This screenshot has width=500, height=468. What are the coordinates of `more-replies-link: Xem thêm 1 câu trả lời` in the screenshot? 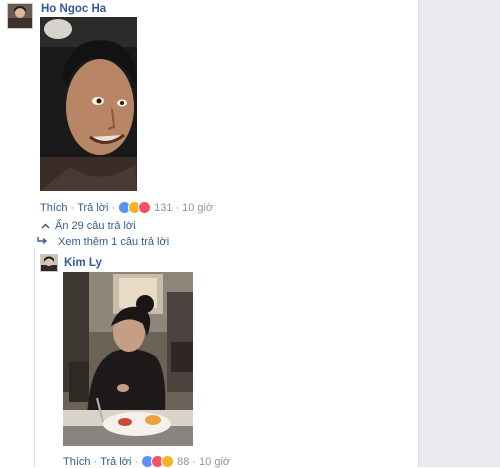 It's located at (103, 242).